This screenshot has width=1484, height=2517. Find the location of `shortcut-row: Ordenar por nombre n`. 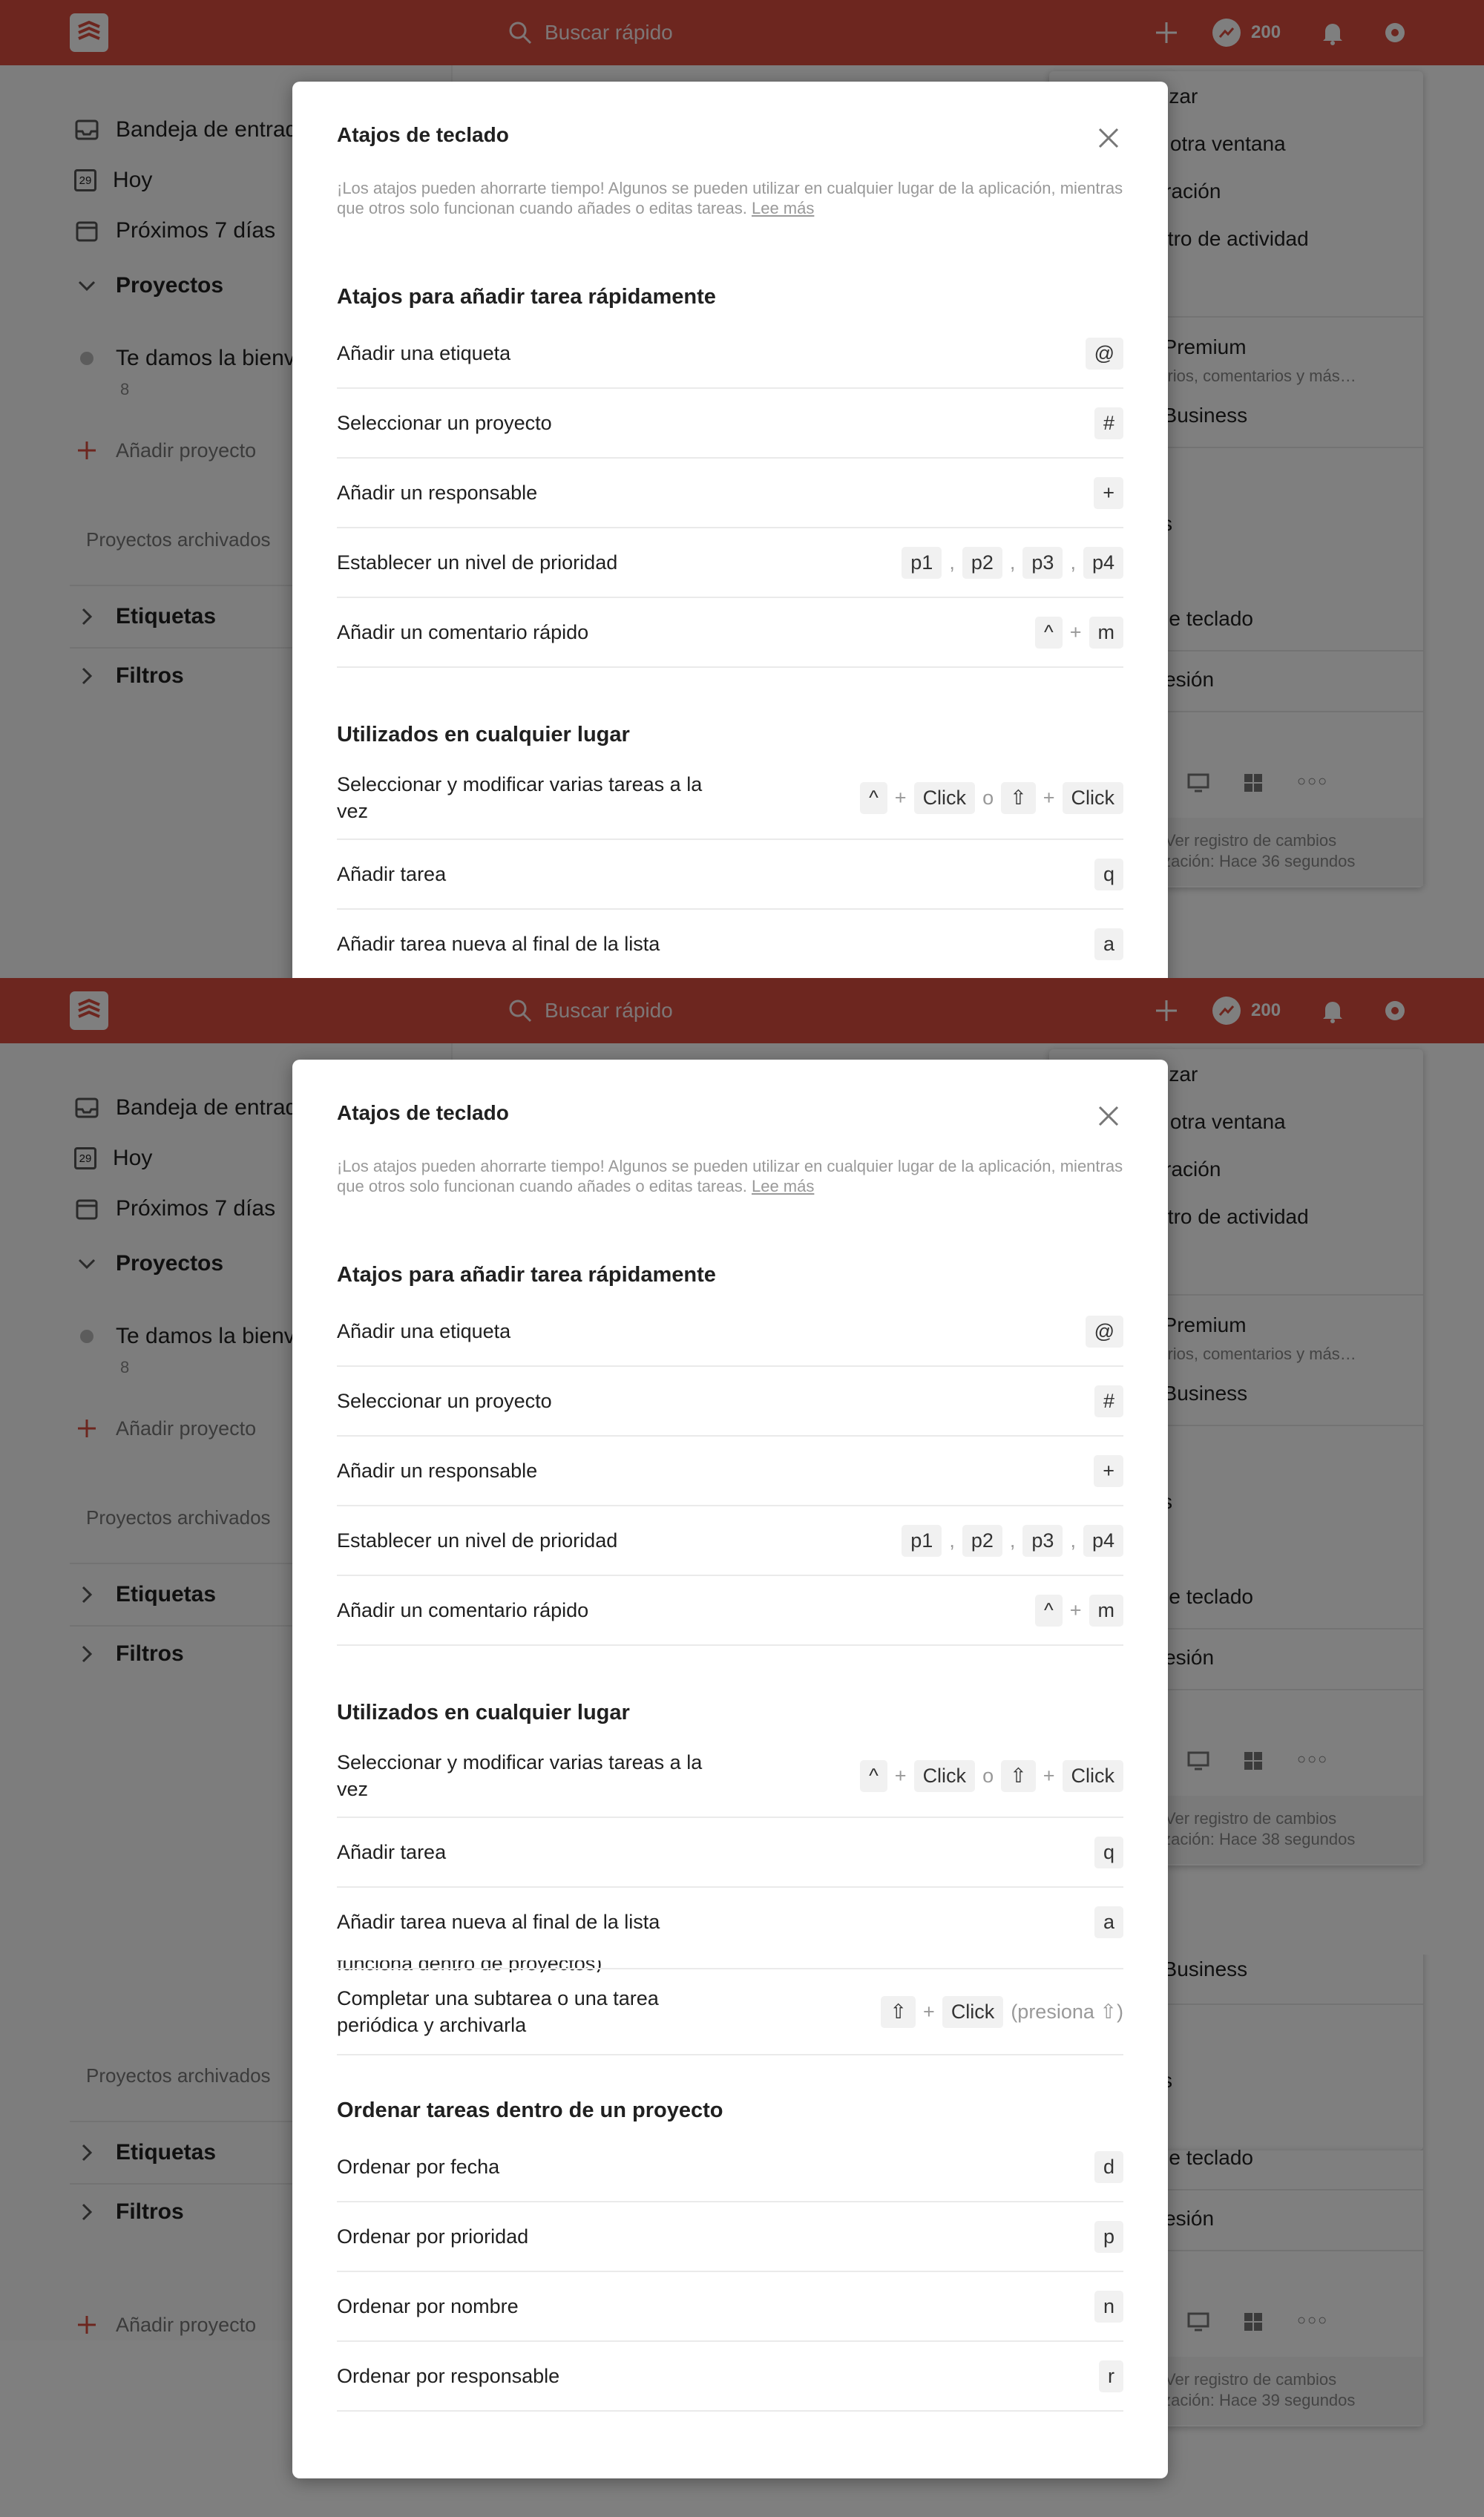

shortcut-row: Ordenar por nombre n is located at coordinates (730, 2307).